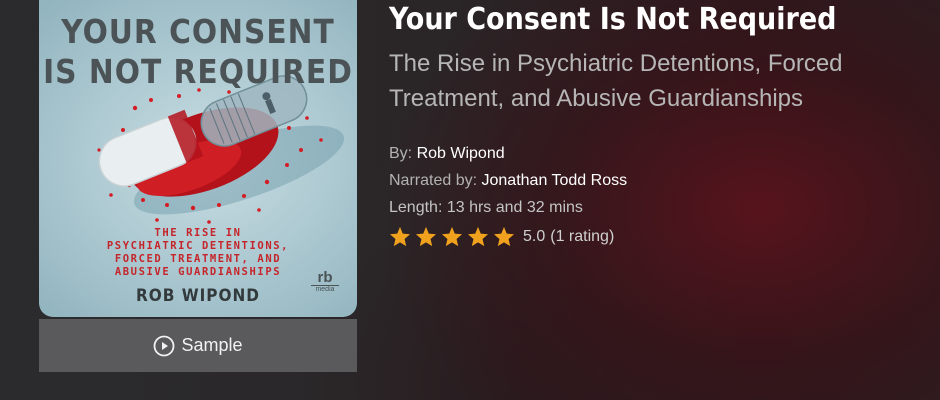  What do you see at coordinates (461, 153) in the screenshot?
I see `author-link: Rob Wipond` at bounding box center [461, 153].